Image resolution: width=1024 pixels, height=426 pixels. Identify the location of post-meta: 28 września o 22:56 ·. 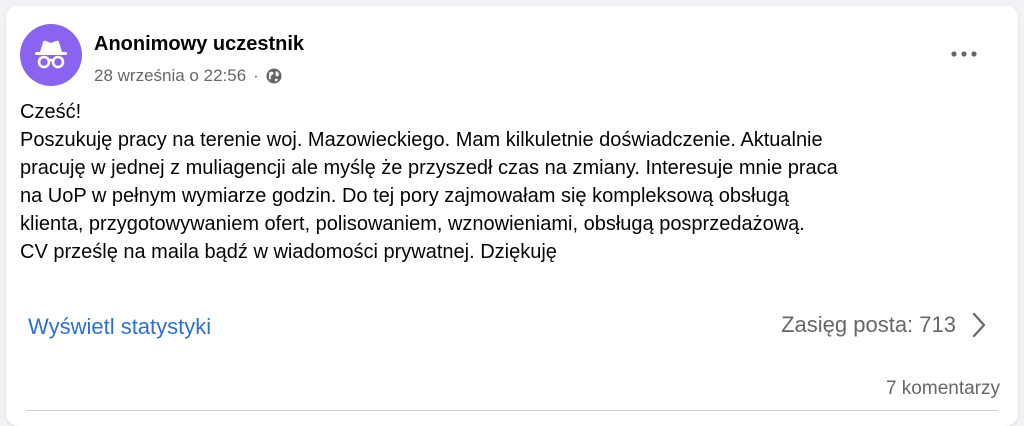
(188, 76).